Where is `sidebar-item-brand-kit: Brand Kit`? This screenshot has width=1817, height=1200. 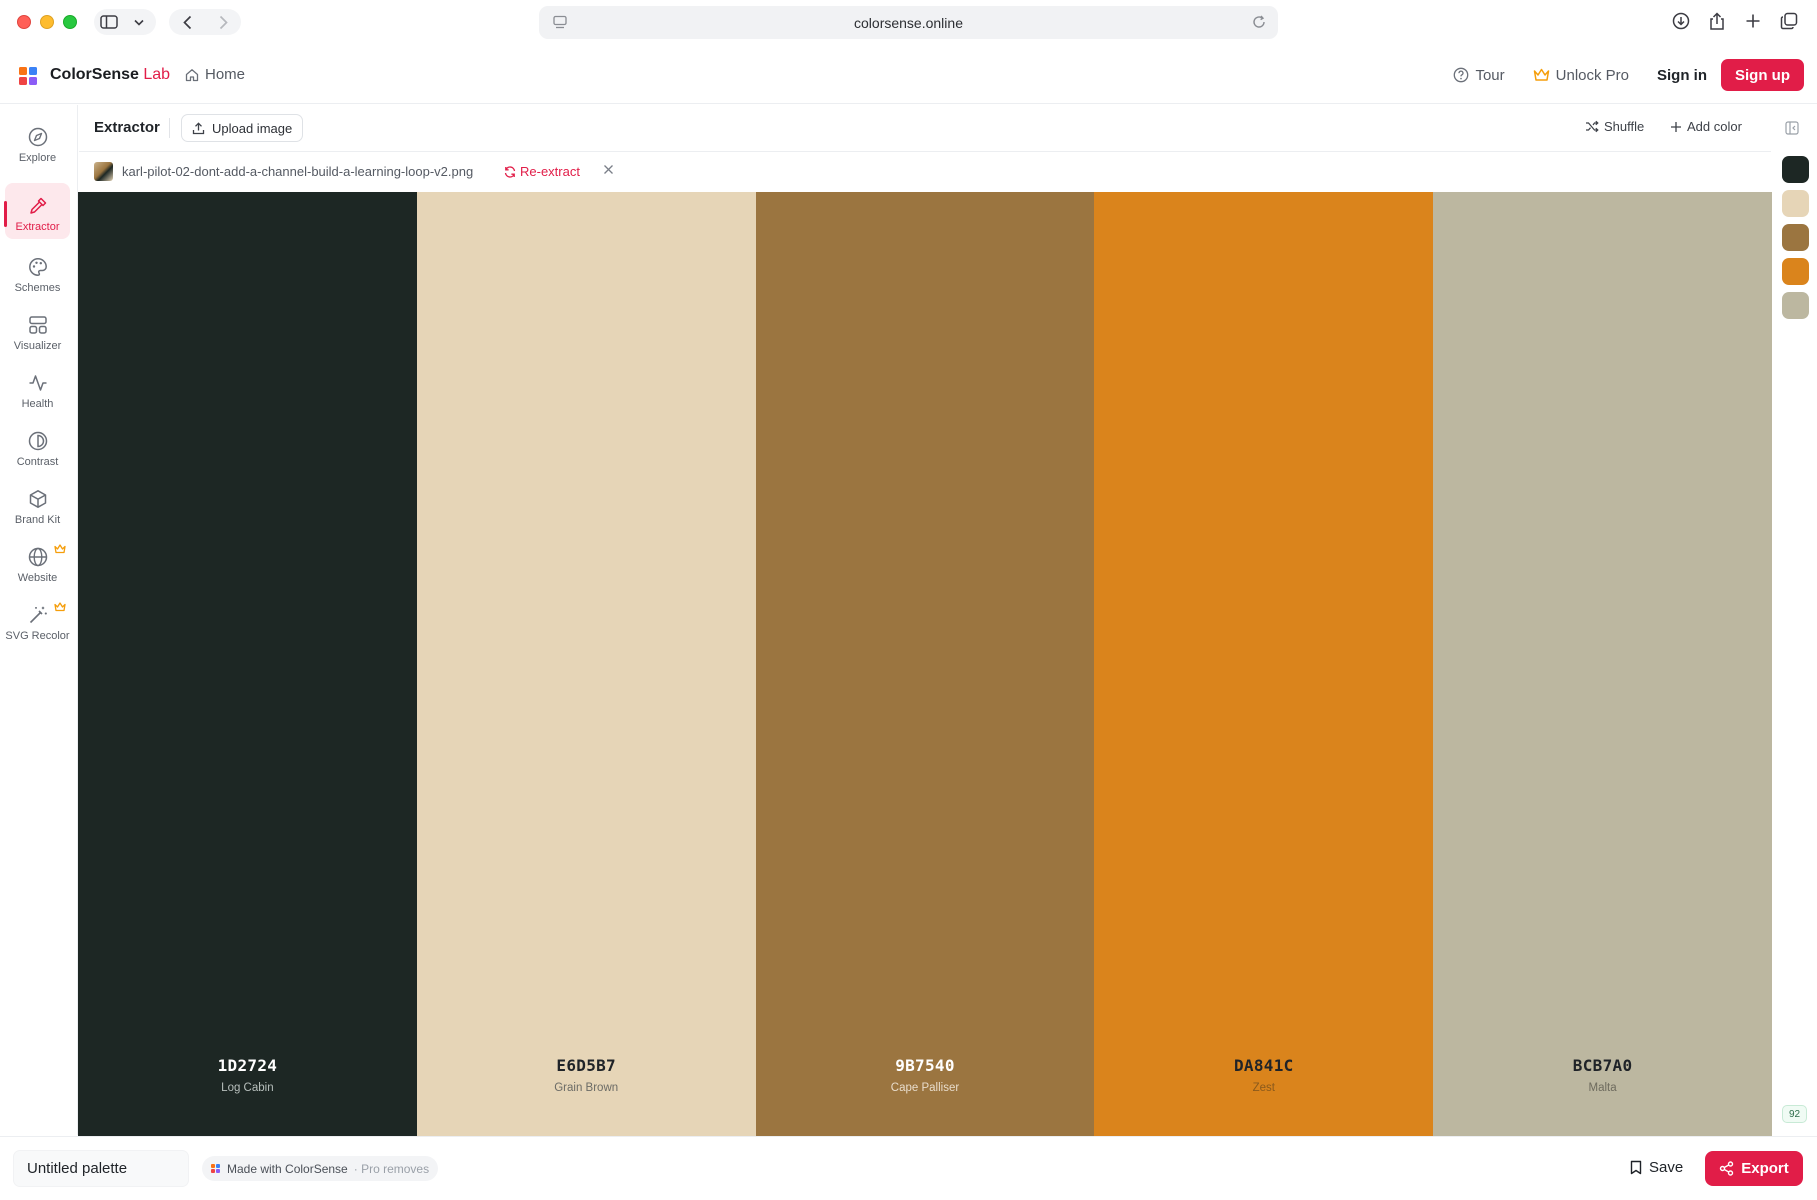 sidebar-item-brand-kit: Brand Kit is located at coordinates (37, 506).